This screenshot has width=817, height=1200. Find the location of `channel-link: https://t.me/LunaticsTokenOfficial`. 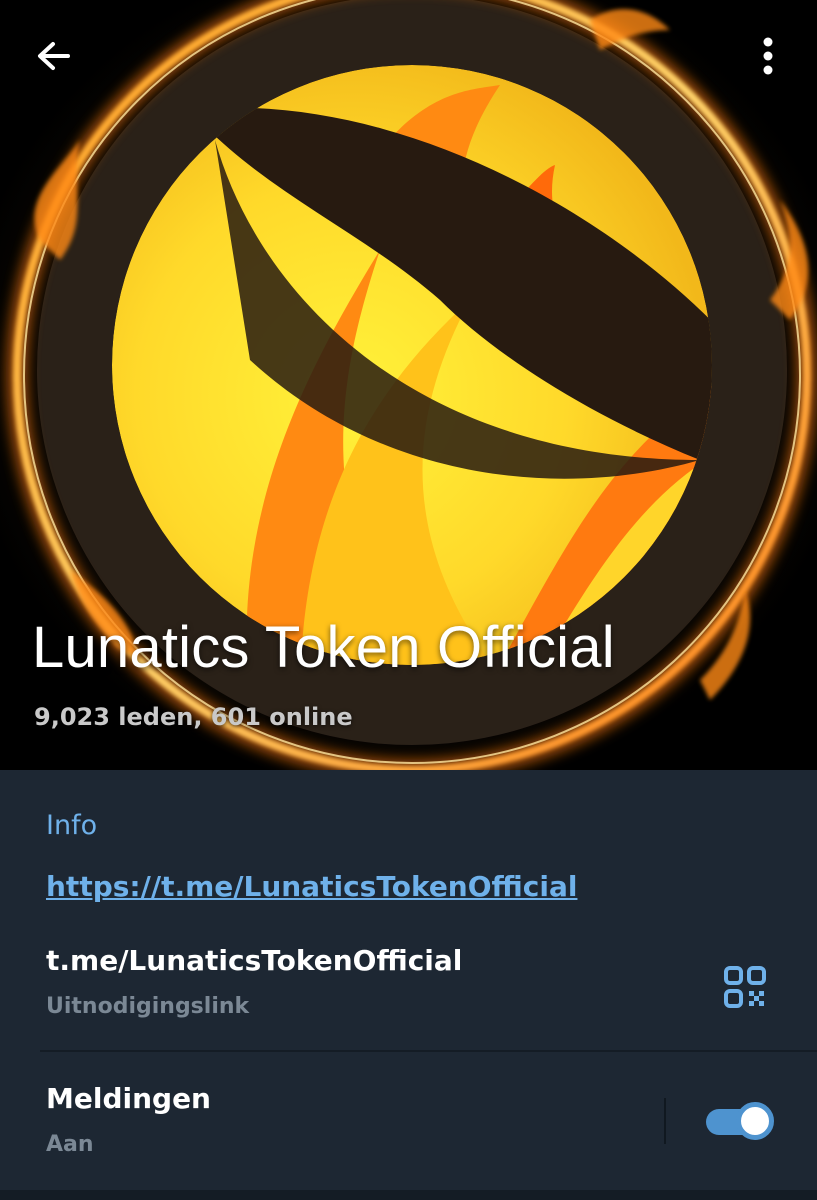

channel-link: https://t.me/LunaticsTokenOfficial is located at coordinates (311, 886).